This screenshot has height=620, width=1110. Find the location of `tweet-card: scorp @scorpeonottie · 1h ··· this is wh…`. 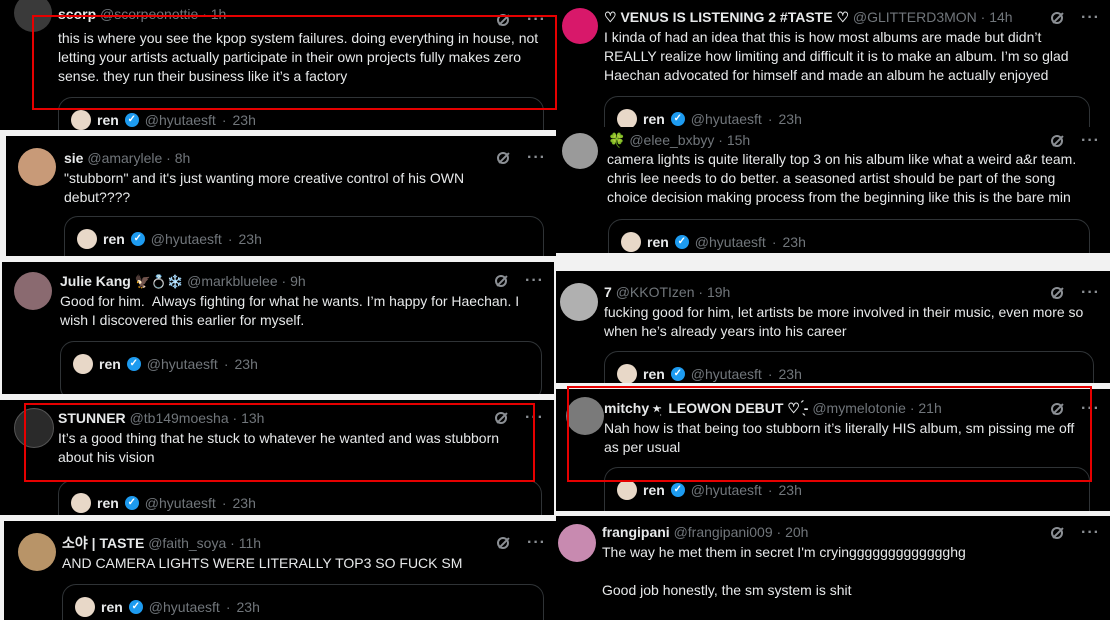

tweet-card: scorp @scorpeonottie · 1h ··· this is wh… is located at coordinates (278, 65).